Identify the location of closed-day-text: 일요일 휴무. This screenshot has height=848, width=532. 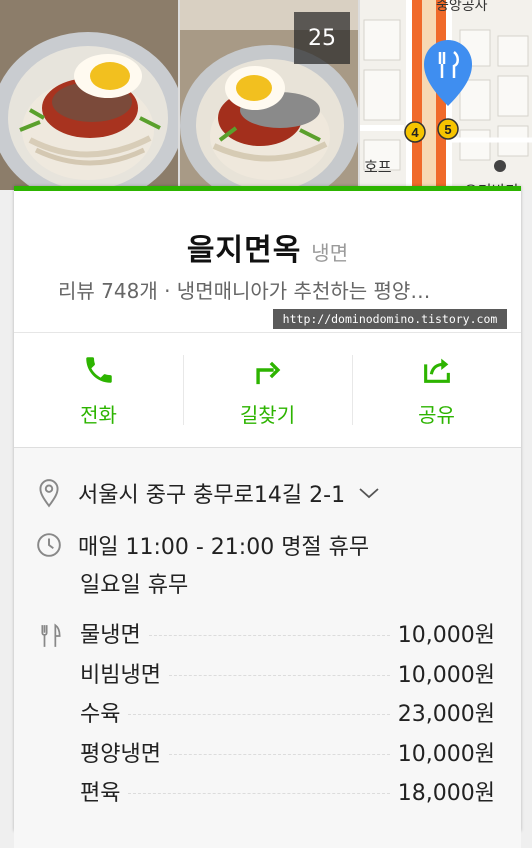
(134, 585).